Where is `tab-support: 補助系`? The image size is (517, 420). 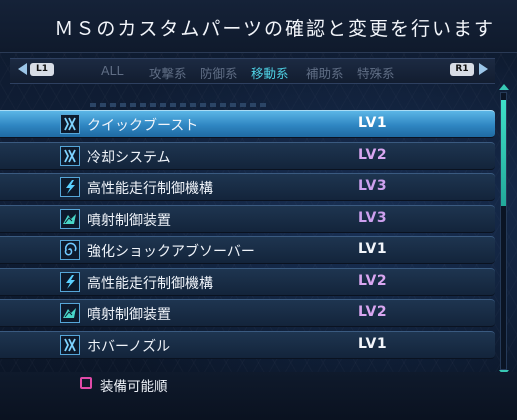
tab-support: 補助系 is located at coordinates (325, 72).